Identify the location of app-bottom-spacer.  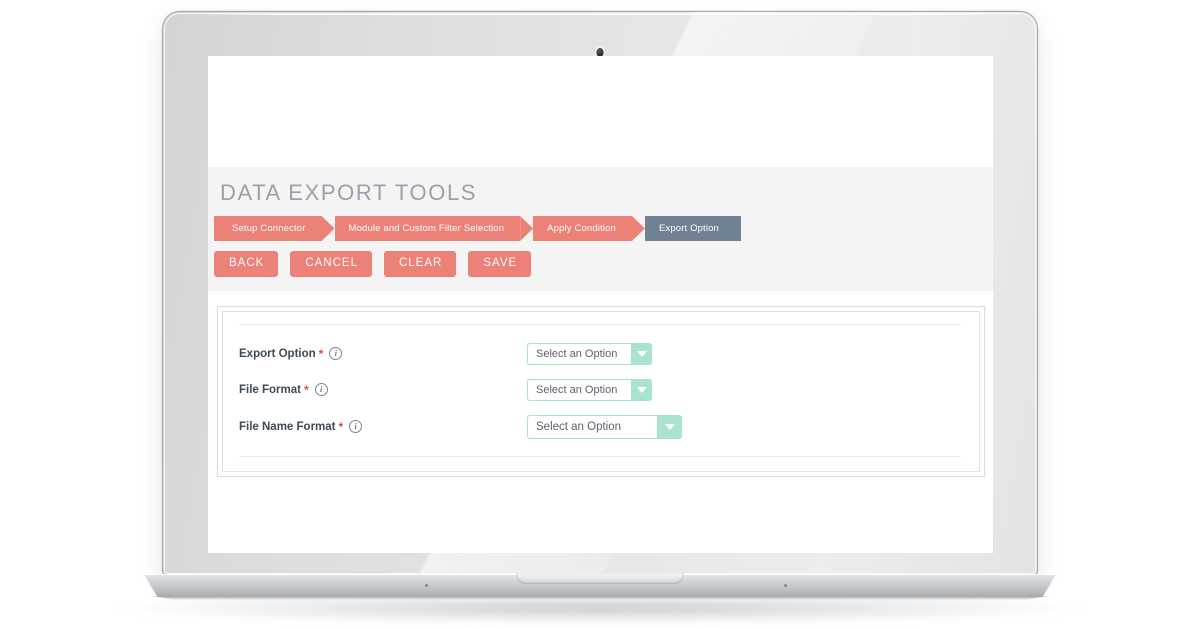
(600, 514).